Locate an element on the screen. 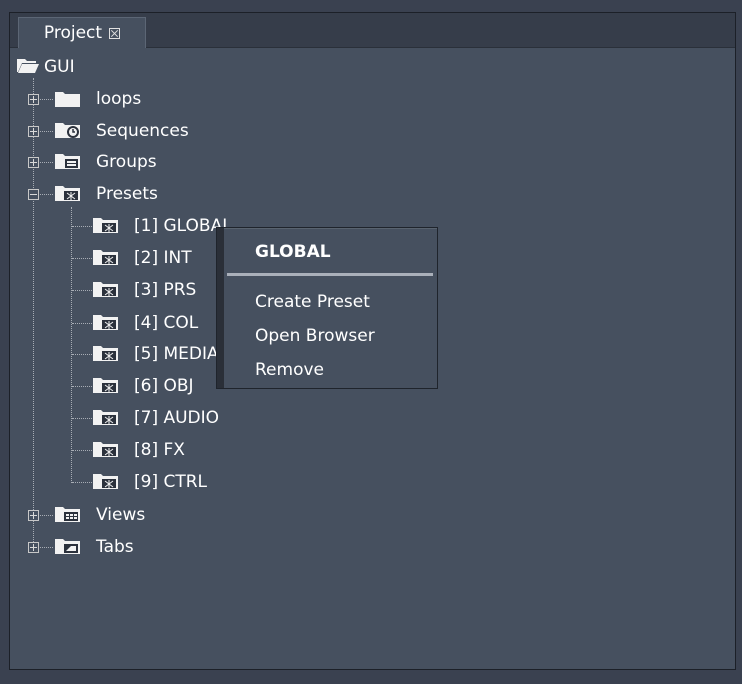 This screenshot has height=684, width=742. preset-folder-icon is located at coordinates (67, 193).